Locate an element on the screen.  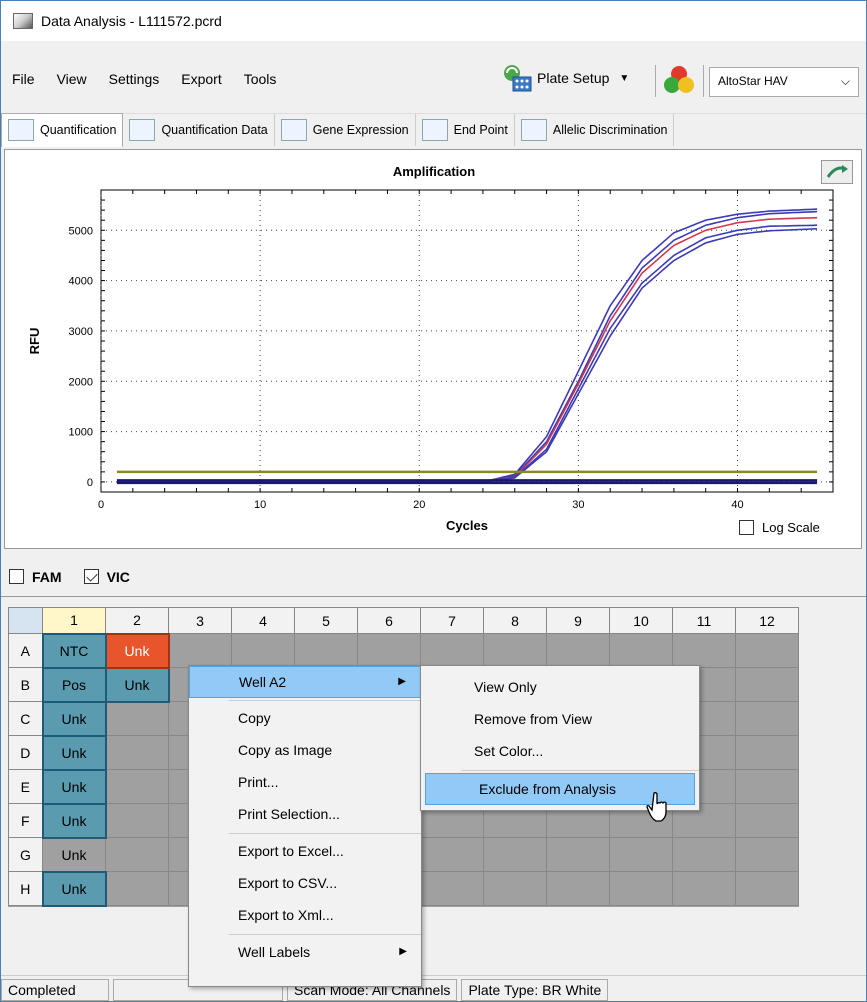
column-header: 6 is located at coordinates (389, 620).